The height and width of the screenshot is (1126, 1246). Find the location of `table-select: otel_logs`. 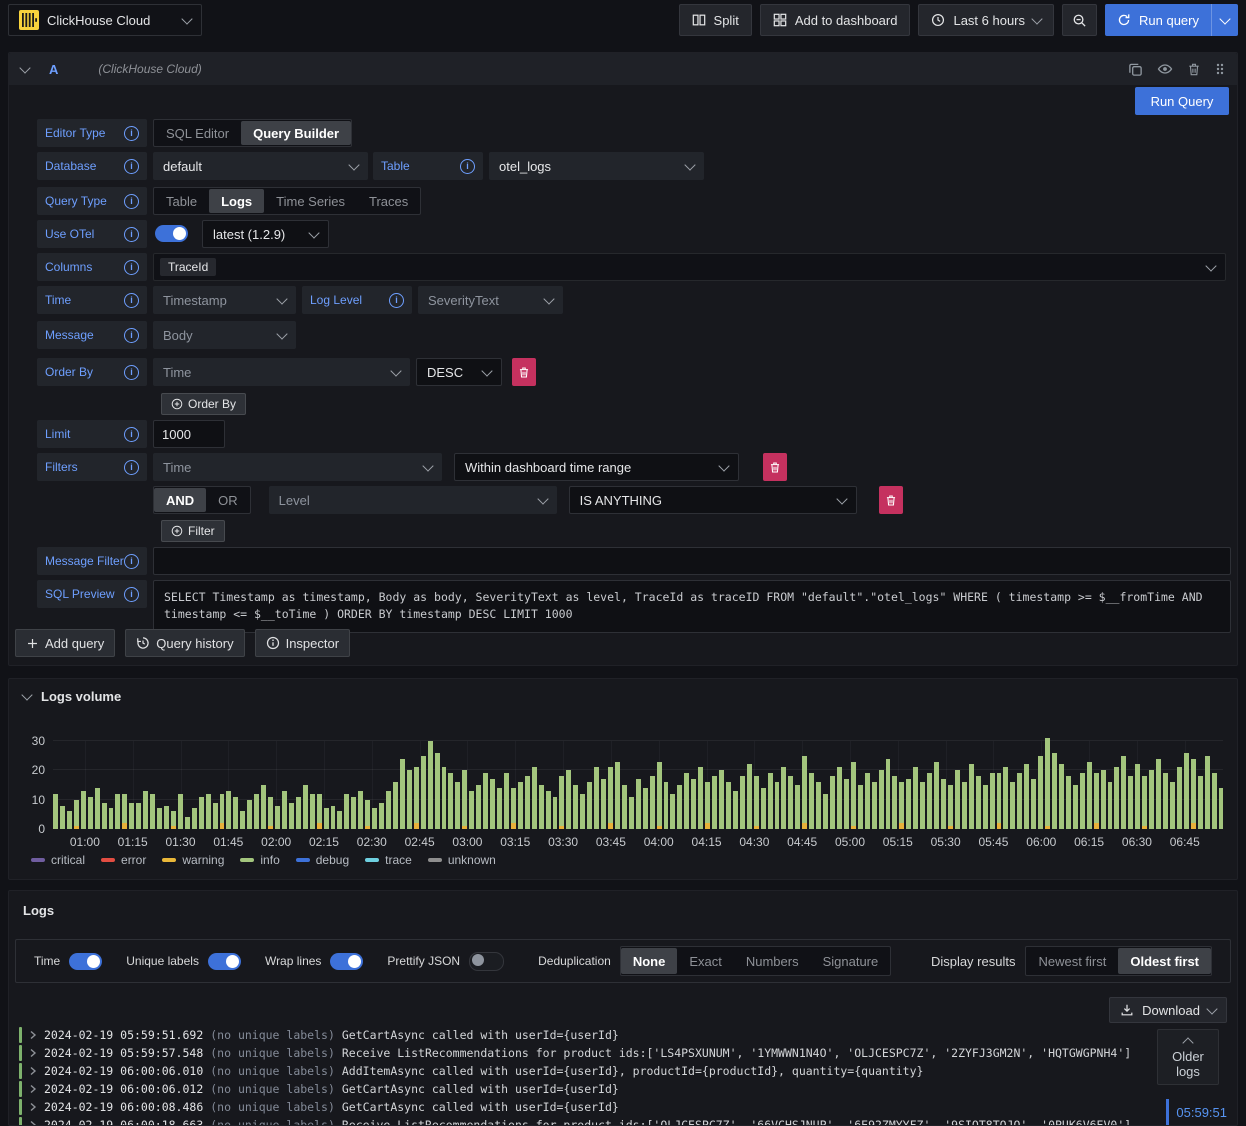

table-select: otel_logs is located at coordinates (596, 166).